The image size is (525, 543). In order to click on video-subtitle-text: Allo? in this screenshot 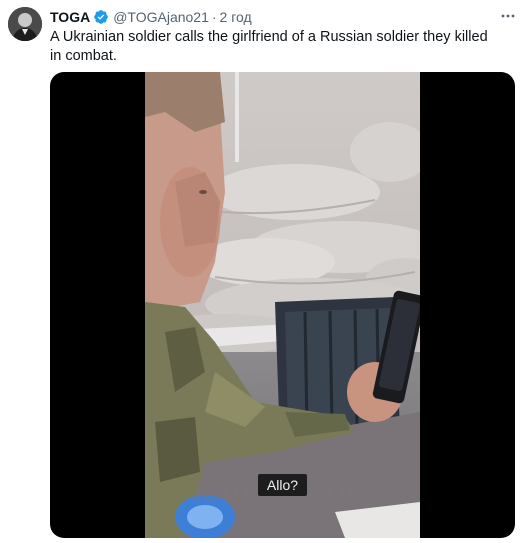, I will do `click(282, 485)`.